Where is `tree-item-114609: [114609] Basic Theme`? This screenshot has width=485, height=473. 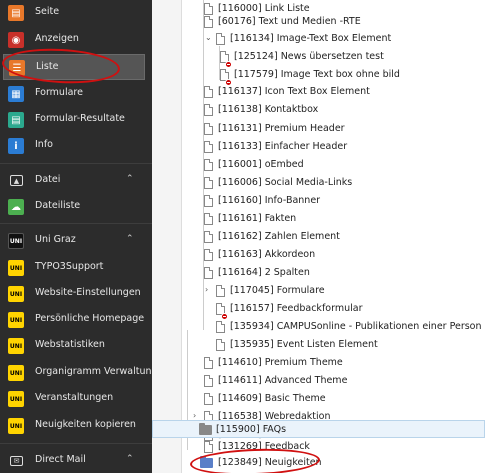
tree-item-114609: [114609] Basic Theme is located at coordinates (333, 399).